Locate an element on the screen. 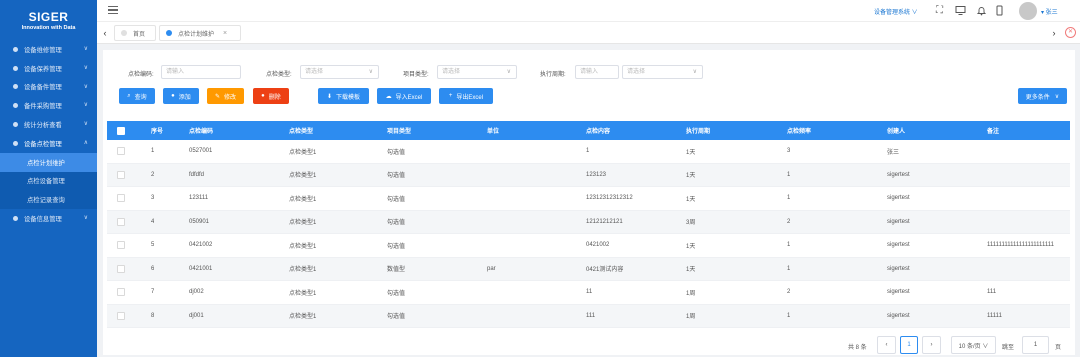 The image size is (1080, 357). table-row: 1 0527001 点检类型1 勾选值 1 1天 3 张三 is located at coordinates (588, 152).